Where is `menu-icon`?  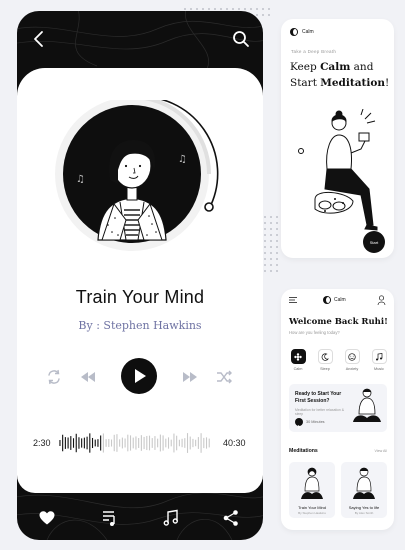 menu-icon is located at coordinates (293, 300).